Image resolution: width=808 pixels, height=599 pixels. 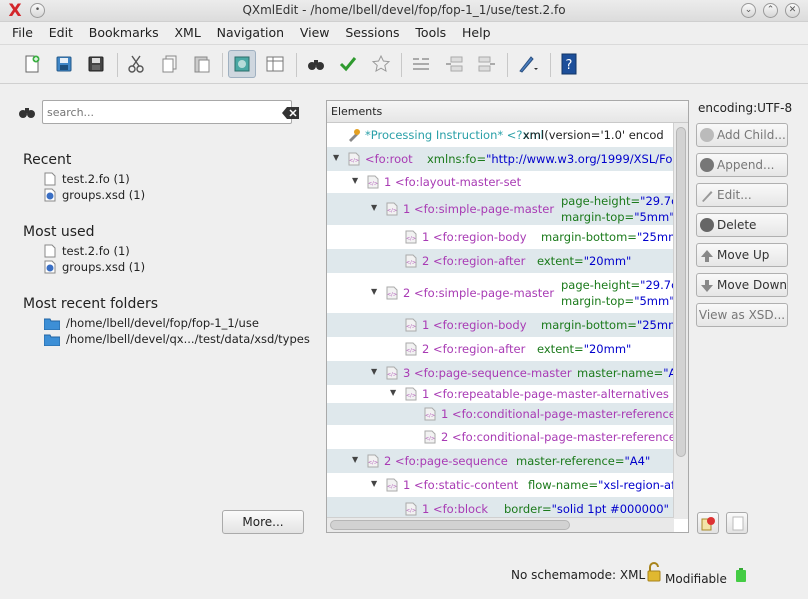 I want to click on maximize-button: ⌃, so click(x=770, y=10).